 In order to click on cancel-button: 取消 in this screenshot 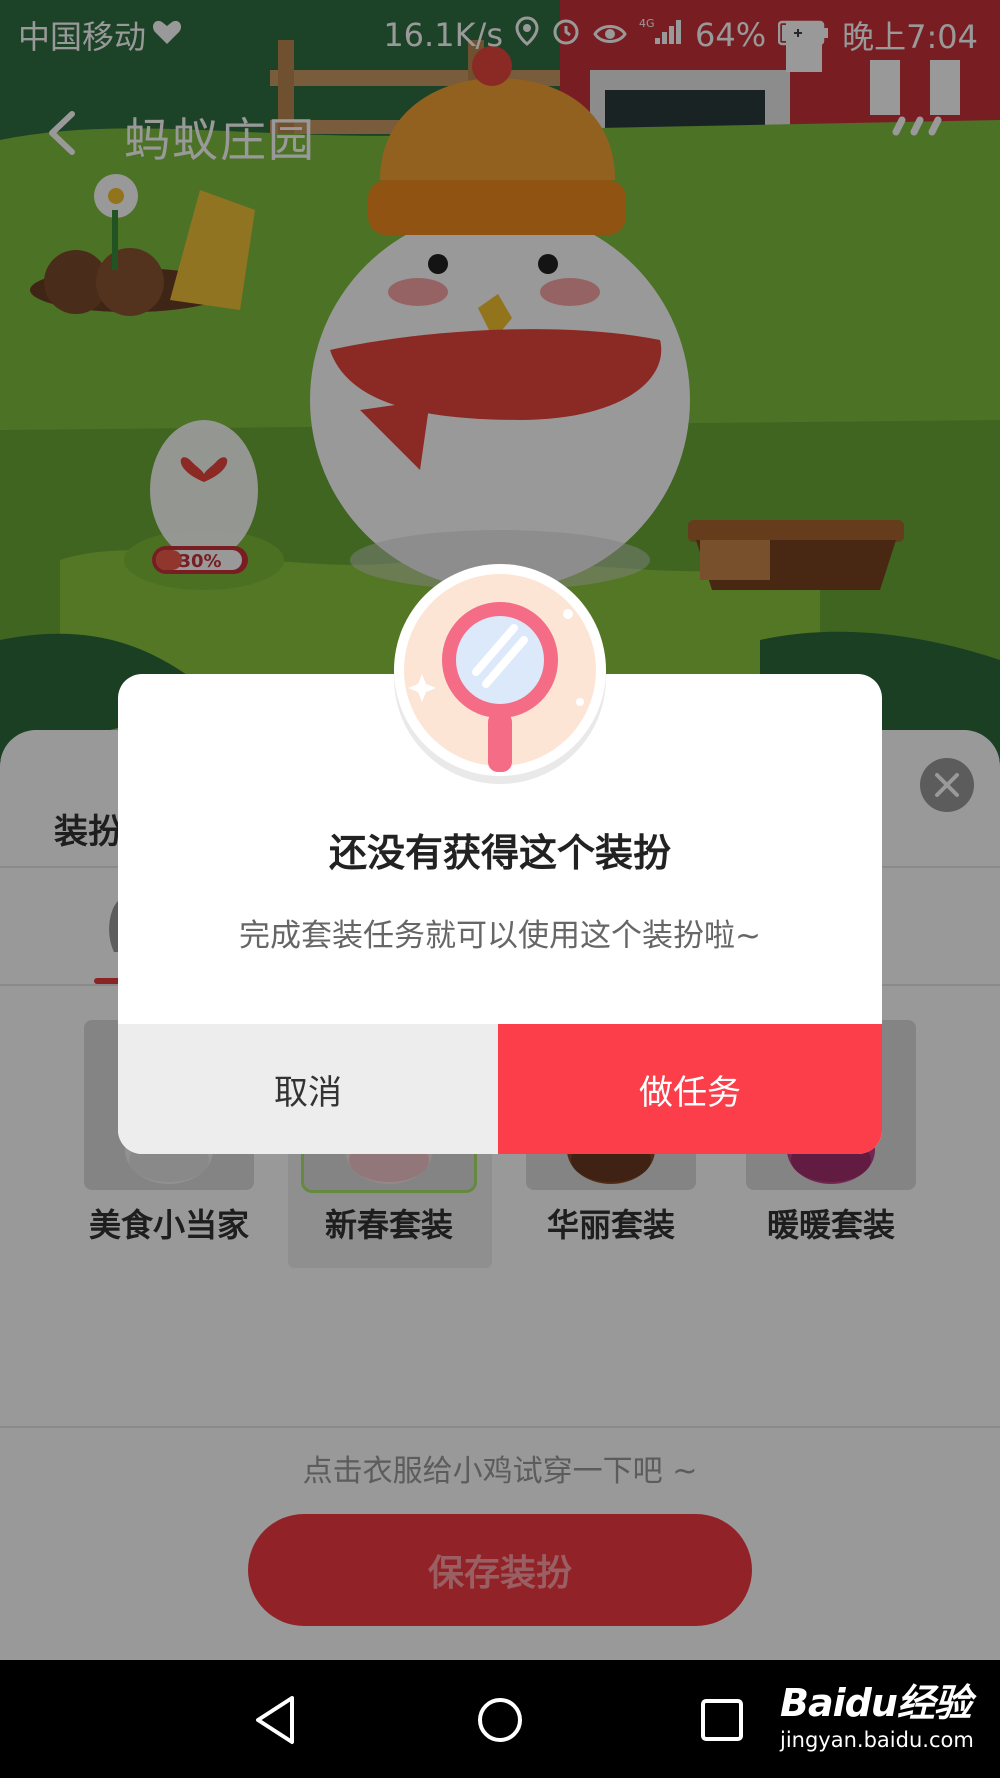, I will do `click(308, 1089)`.